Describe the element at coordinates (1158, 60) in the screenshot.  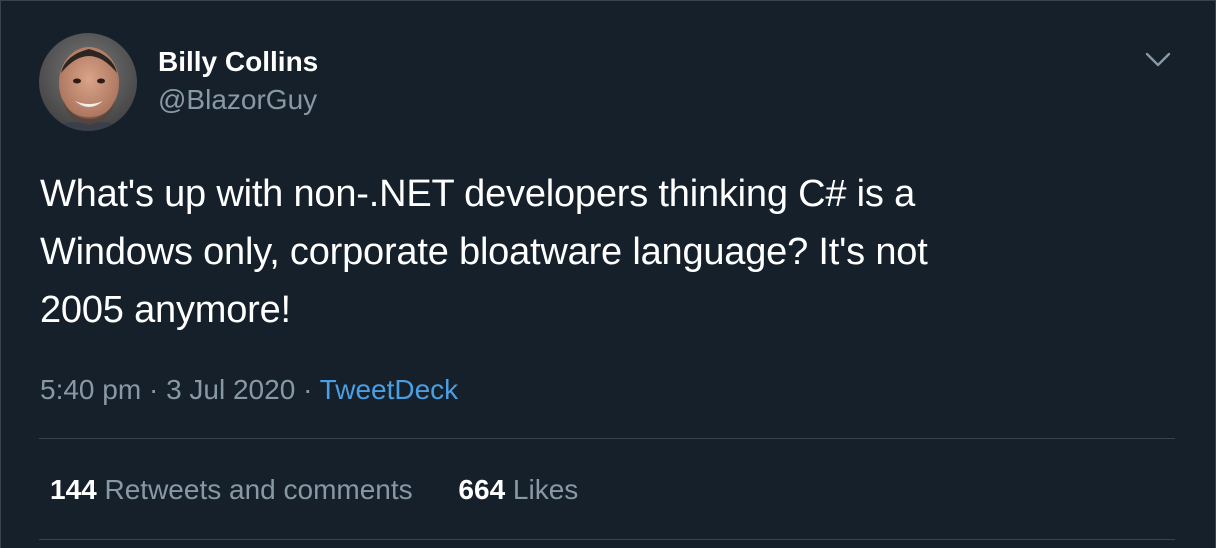
I see `chevron-down-icon` at that location.